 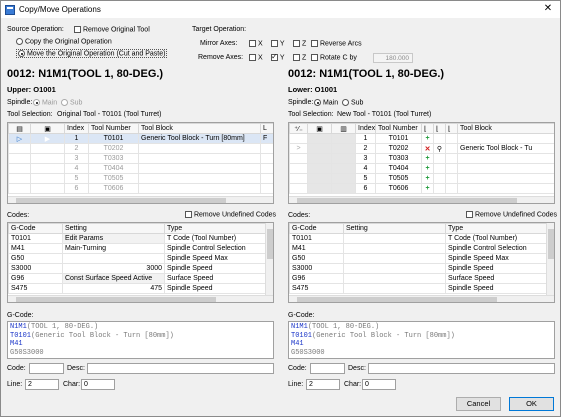 What do you see at coordinates (280, 9) in the screenshot?
I see `title-bar: Copy/Move Operations ✕` at bounding box center [280, 9].